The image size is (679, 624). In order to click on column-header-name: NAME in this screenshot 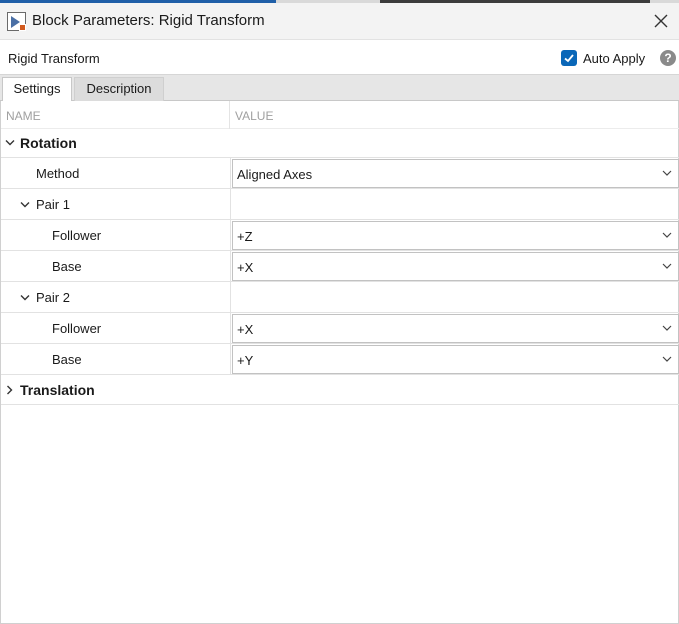, I will do `click(23, 116)`.